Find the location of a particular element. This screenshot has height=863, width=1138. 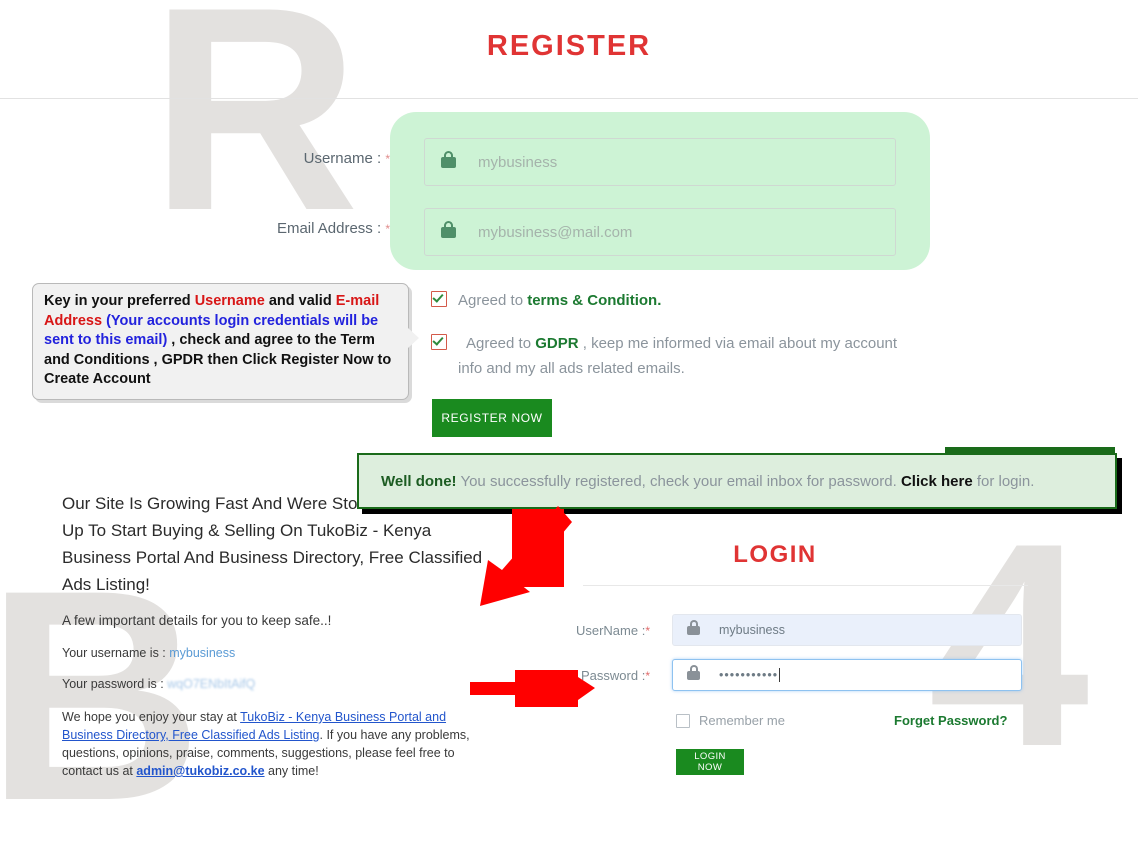

gdpr-checkbox is located at coordinates (439, 342).